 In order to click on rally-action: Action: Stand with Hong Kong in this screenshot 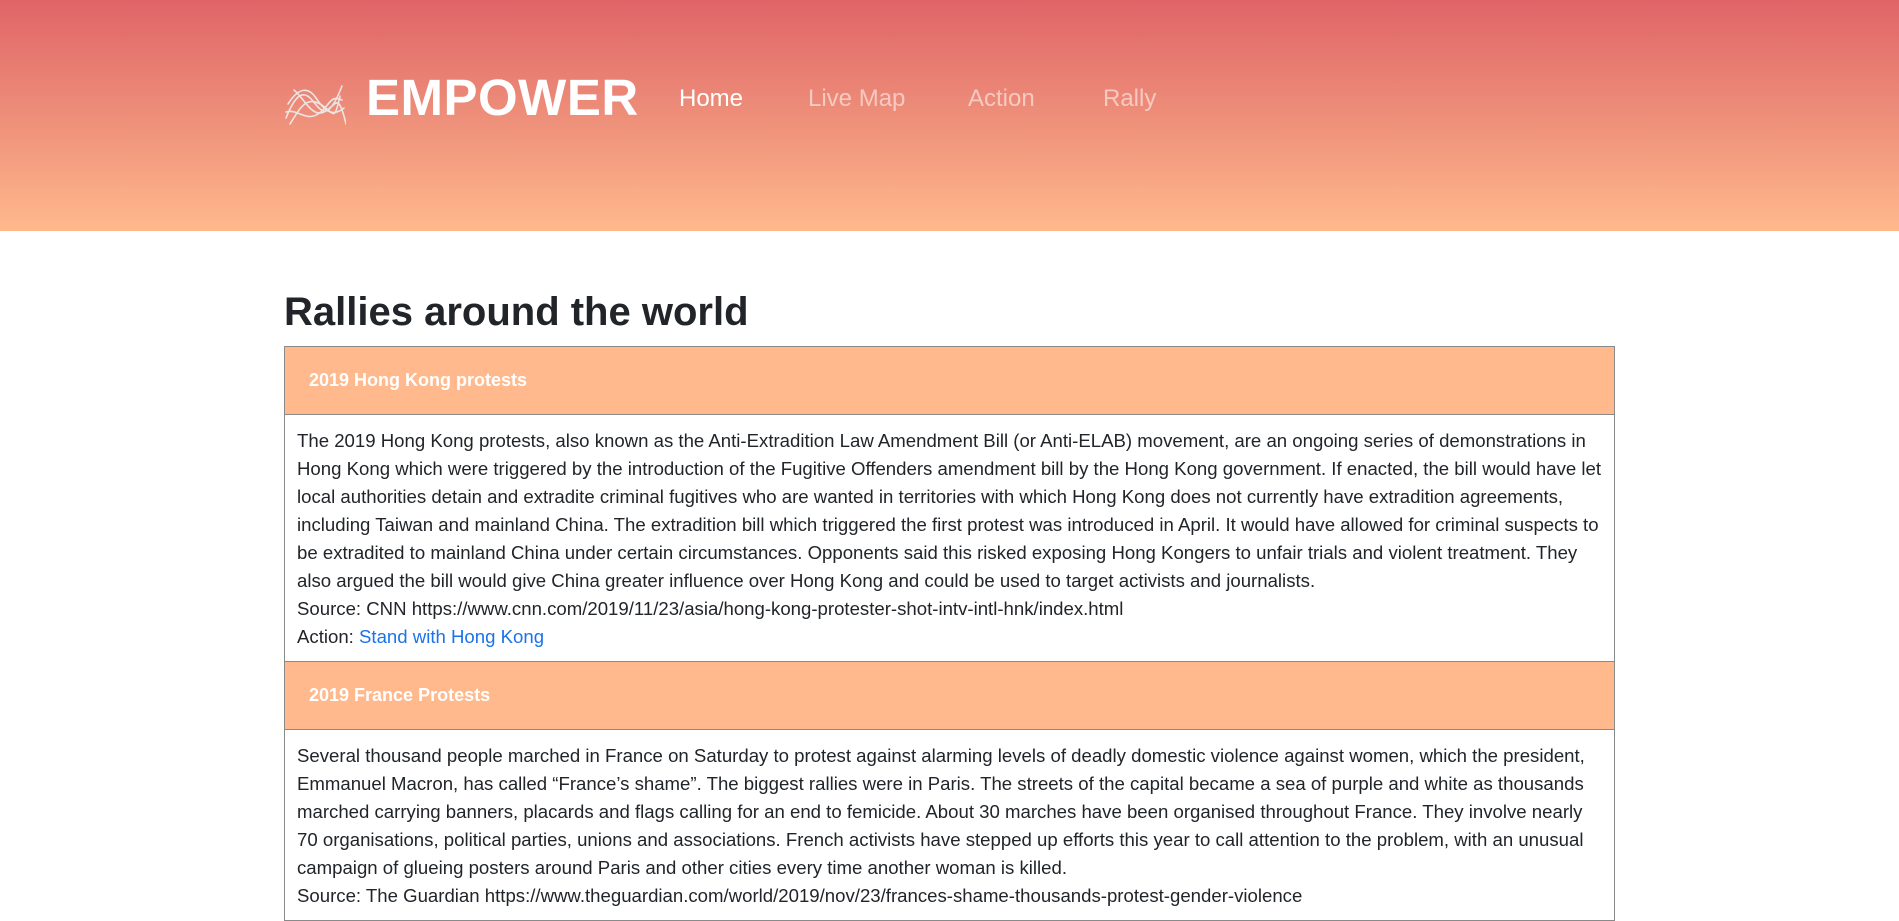, I will do `click(949, 637)`.